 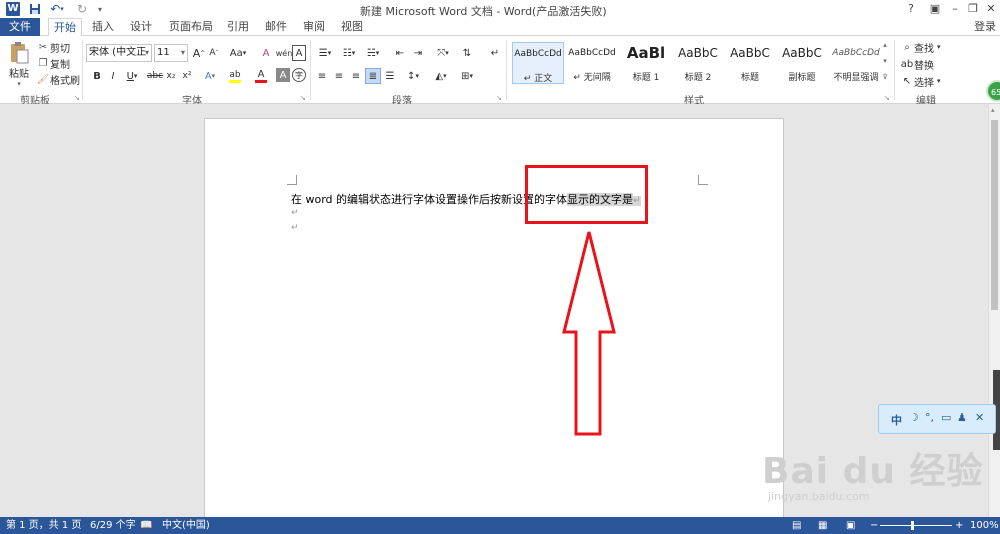 I want to click on tab-file: 文件, so click(x=20, y=27).